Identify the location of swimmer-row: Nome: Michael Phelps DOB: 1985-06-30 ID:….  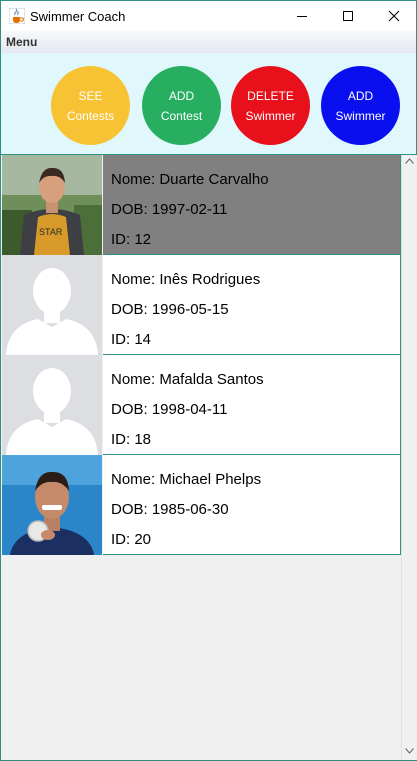
(201, 505).